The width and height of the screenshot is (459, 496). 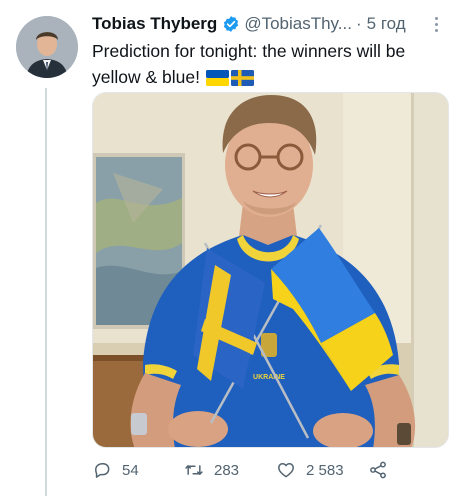 I want to click on like-button: 2 583, so click(x=310, y=470).